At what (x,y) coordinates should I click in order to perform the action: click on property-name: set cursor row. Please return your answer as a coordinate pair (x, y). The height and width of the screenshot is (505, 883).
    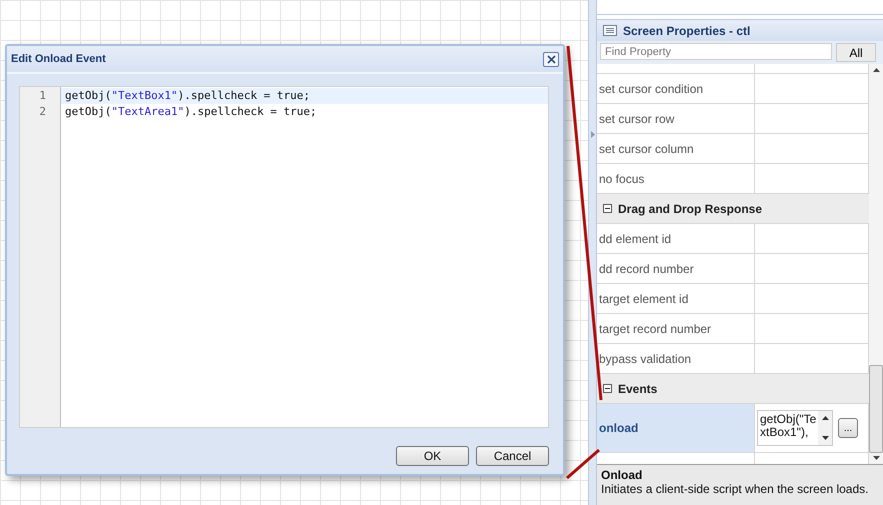
    Looking at the image, I should click on (636, 119).